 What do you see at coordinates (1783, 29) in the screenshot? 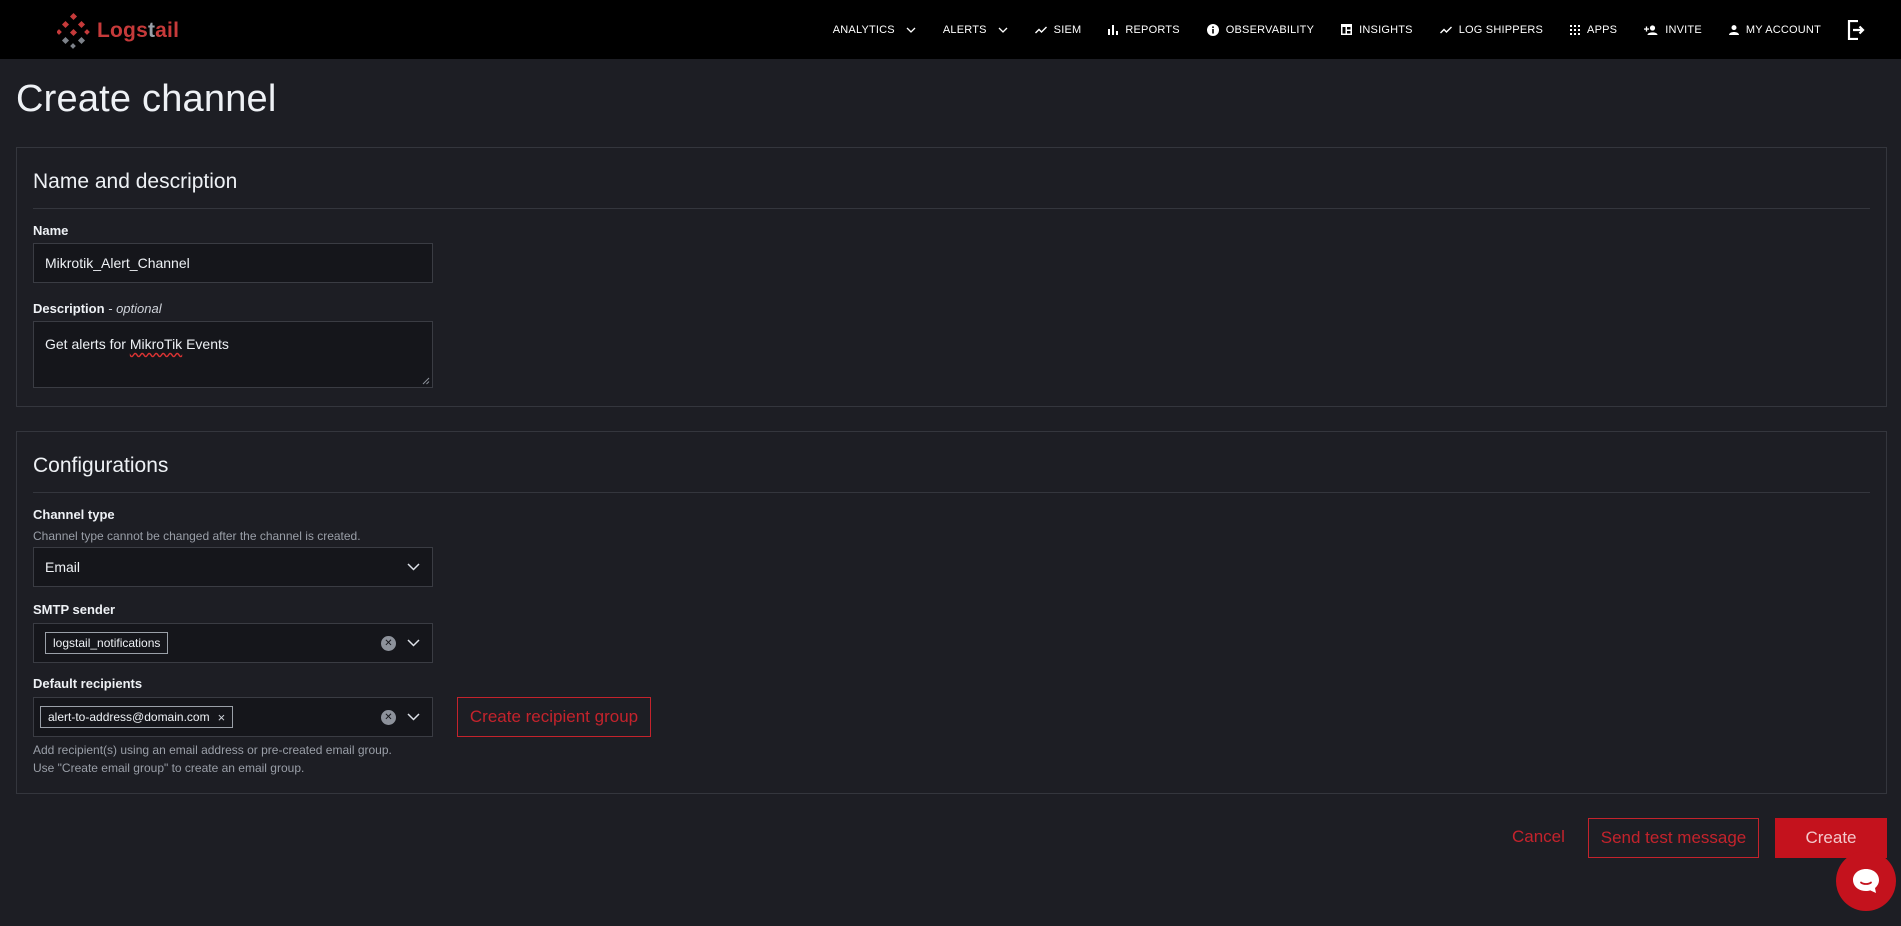
I see `nav-my-account-label: MY ACCOUNT` at bounding box center [1783, 29].